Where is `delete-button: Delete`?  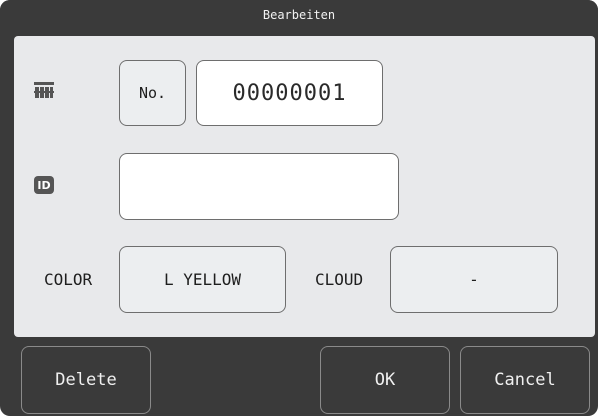 delete-button: Delete is located at coordinates (86, 380).